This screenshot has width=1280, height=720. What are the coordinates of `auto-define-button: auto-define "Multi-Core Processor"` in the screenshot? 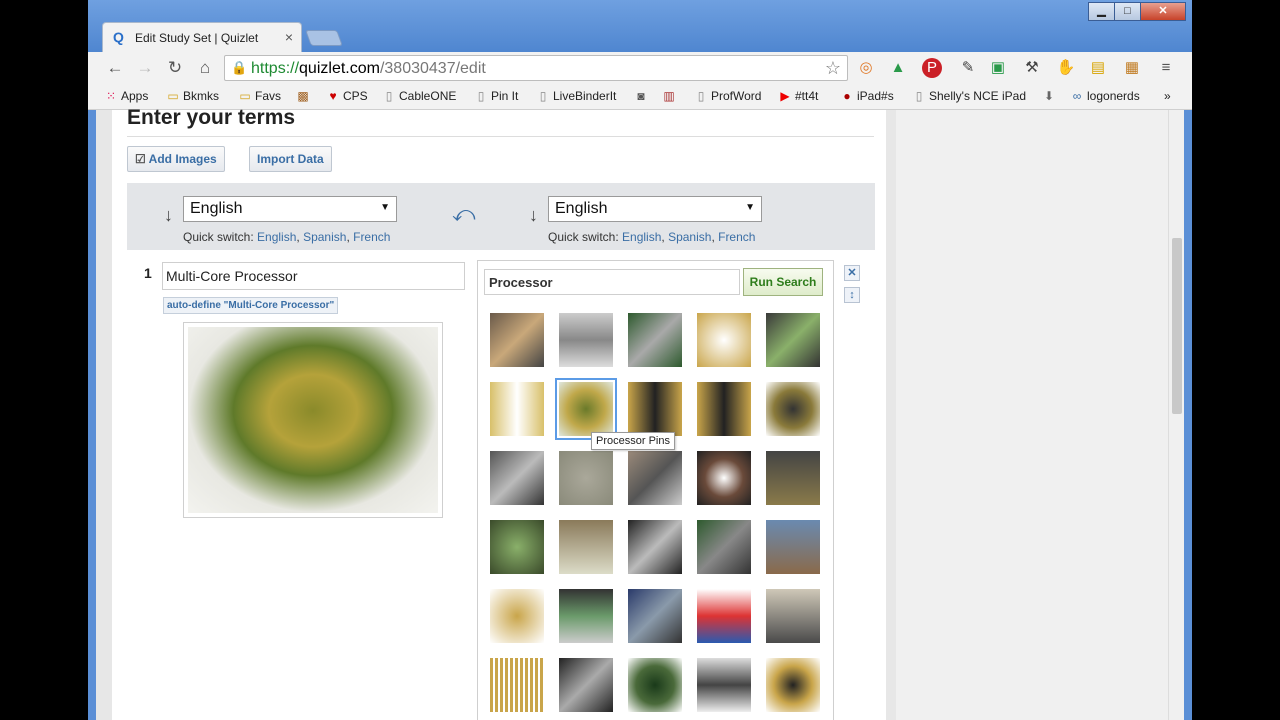 It's located at (251, 305).